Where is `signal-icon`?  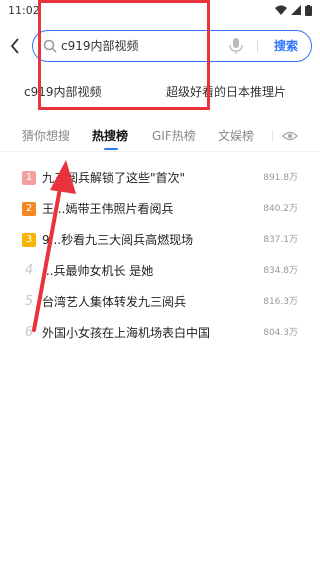
signal-icon is located at coordinates (296, 10).